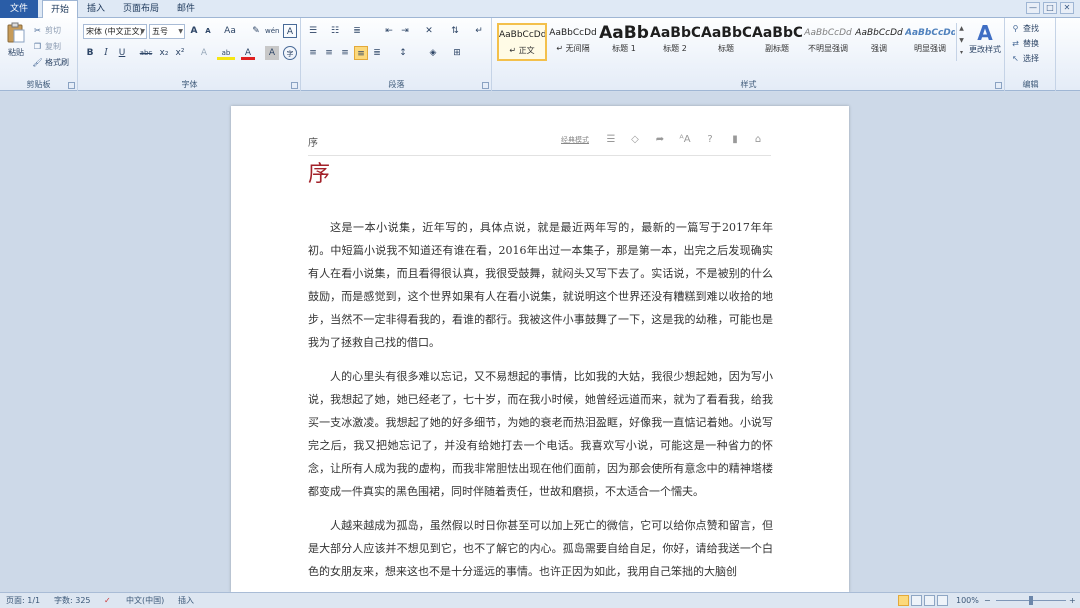 This screenshot has width=1080, height=608. Describe the element at coordinates (96, 9) in the screenshot. I see `tab-insert: 插入` at that location.